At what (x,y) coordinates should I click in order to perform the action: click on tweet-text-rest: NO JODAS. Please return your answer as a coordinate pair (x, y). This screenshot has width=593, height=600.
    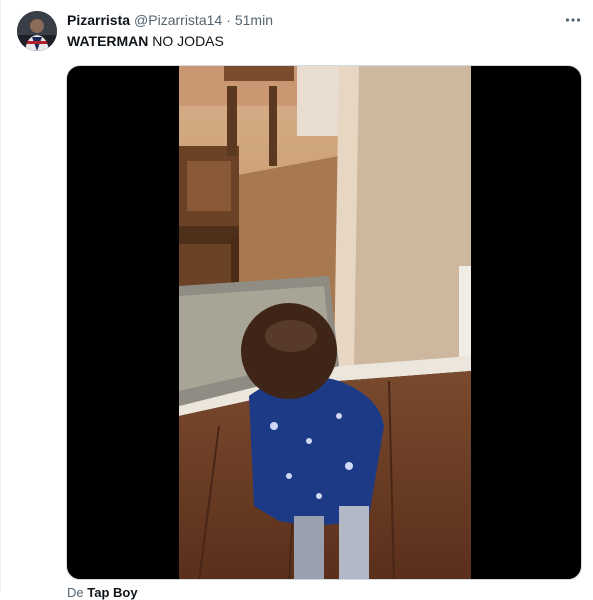
    Looking at the image, I should click on (186, 41).